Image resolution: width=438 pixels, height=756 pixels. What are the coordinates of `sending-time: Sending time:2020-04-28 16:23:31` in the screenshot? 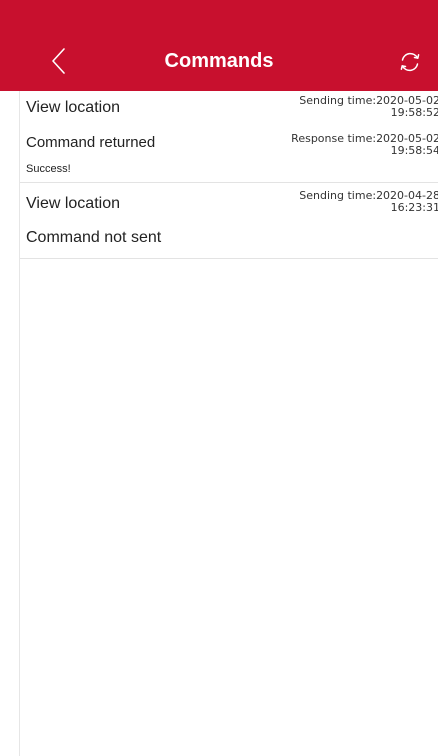 It's located at (368, 202).